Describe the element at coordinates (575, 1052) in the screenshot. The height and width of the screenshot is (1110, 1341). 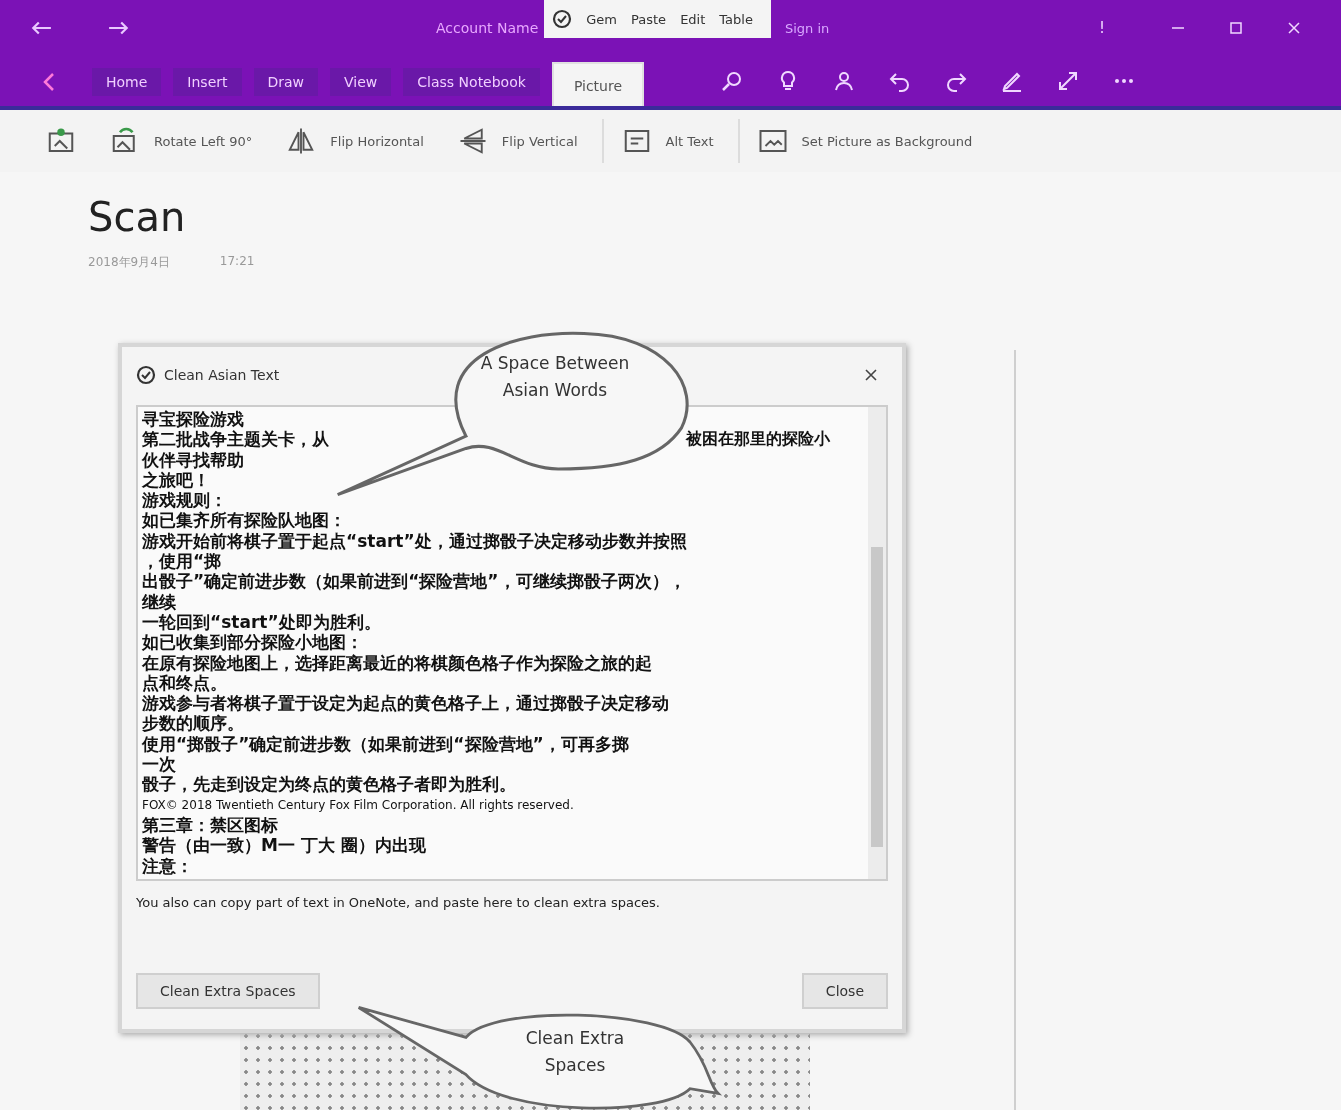
I see `callout-text: Clean Extra Spaces` at that location.